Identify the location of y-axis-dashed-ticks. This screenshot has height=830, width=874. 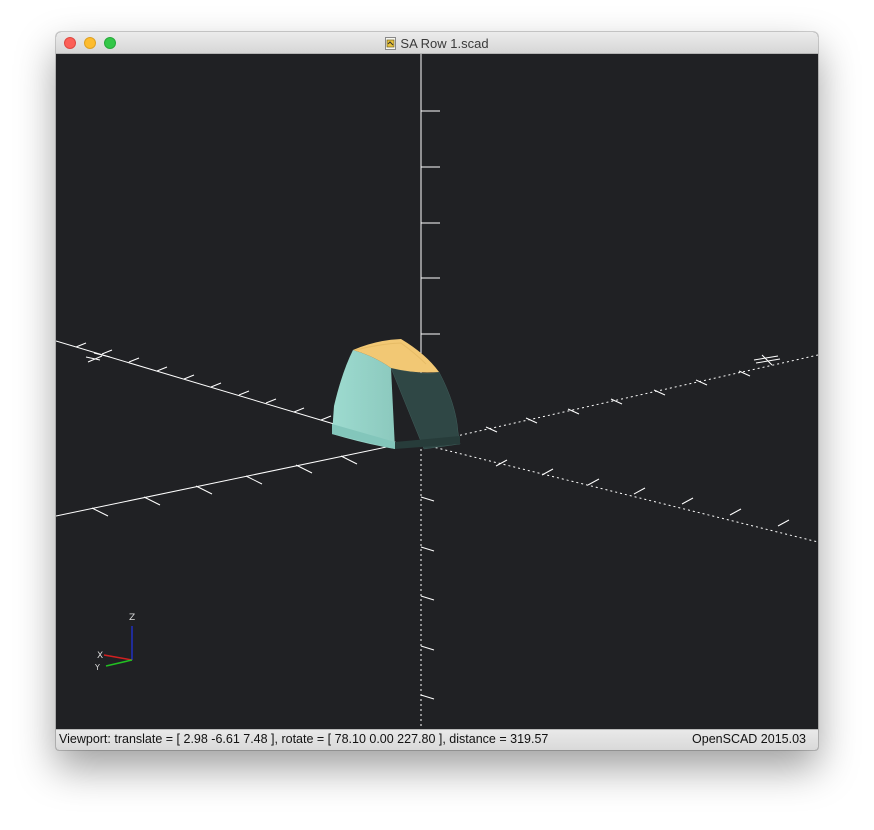
(618, 401).